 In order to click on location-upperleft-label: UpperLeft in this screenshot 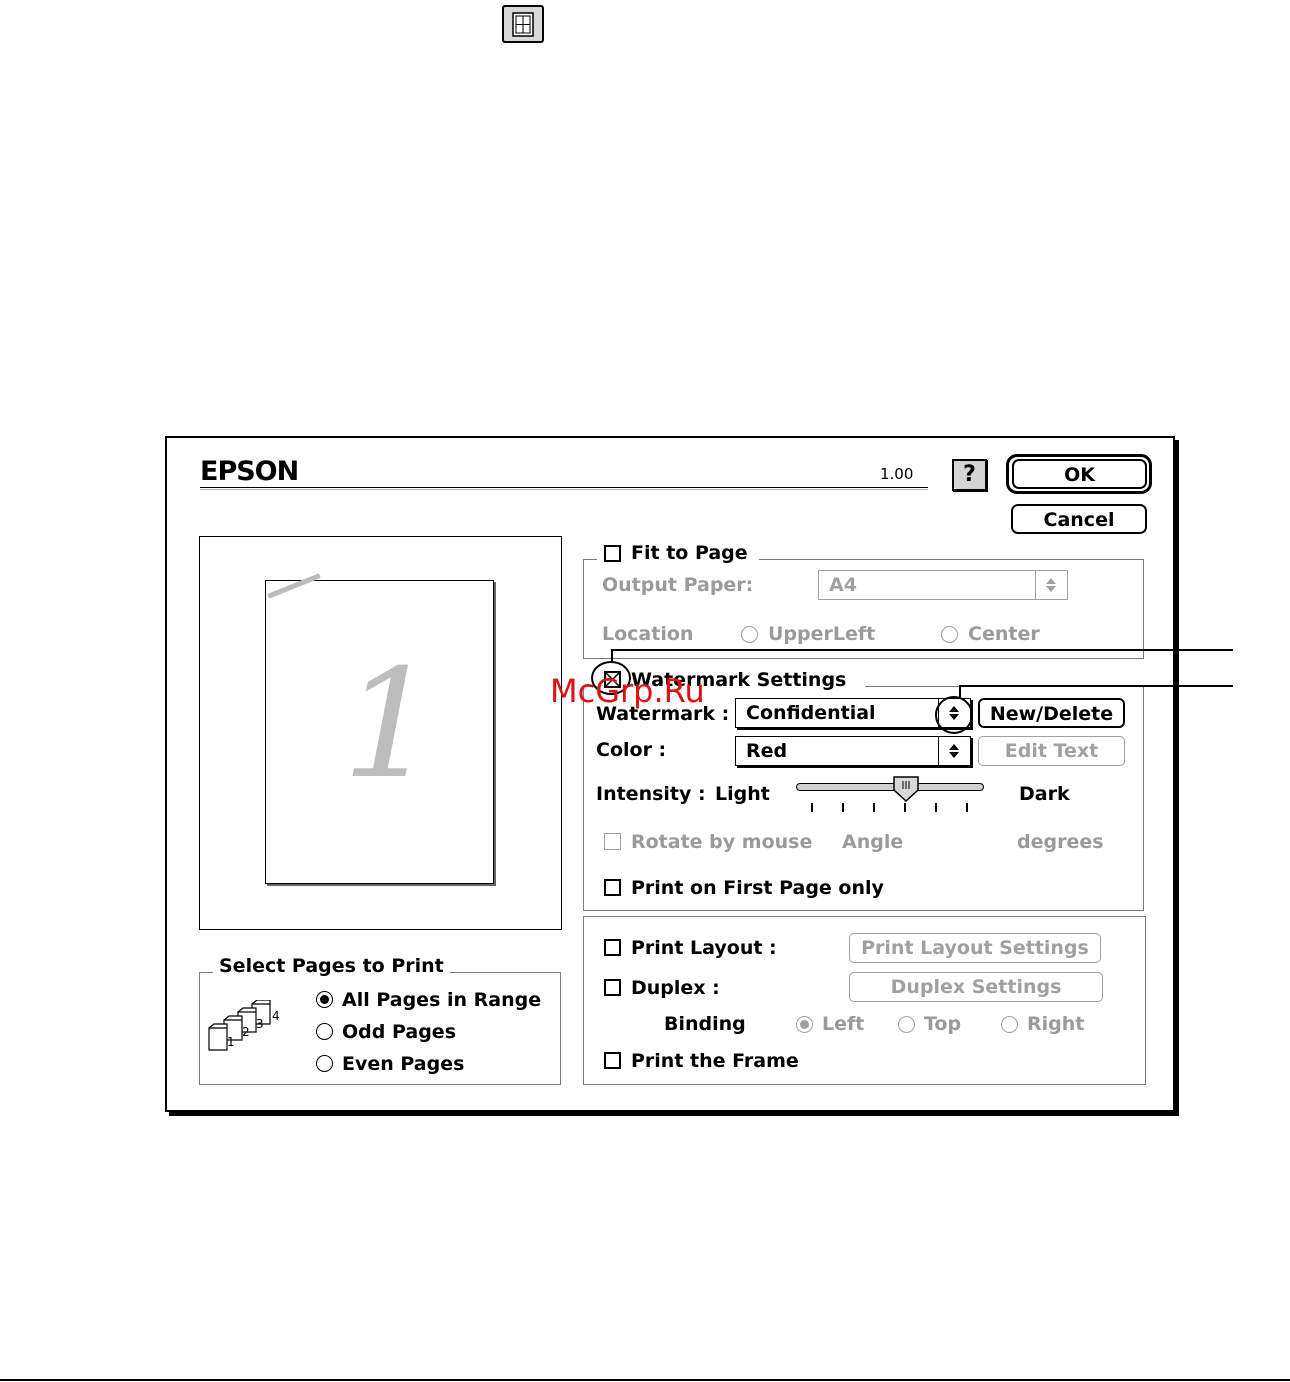, I will do `click(822, 634)`.